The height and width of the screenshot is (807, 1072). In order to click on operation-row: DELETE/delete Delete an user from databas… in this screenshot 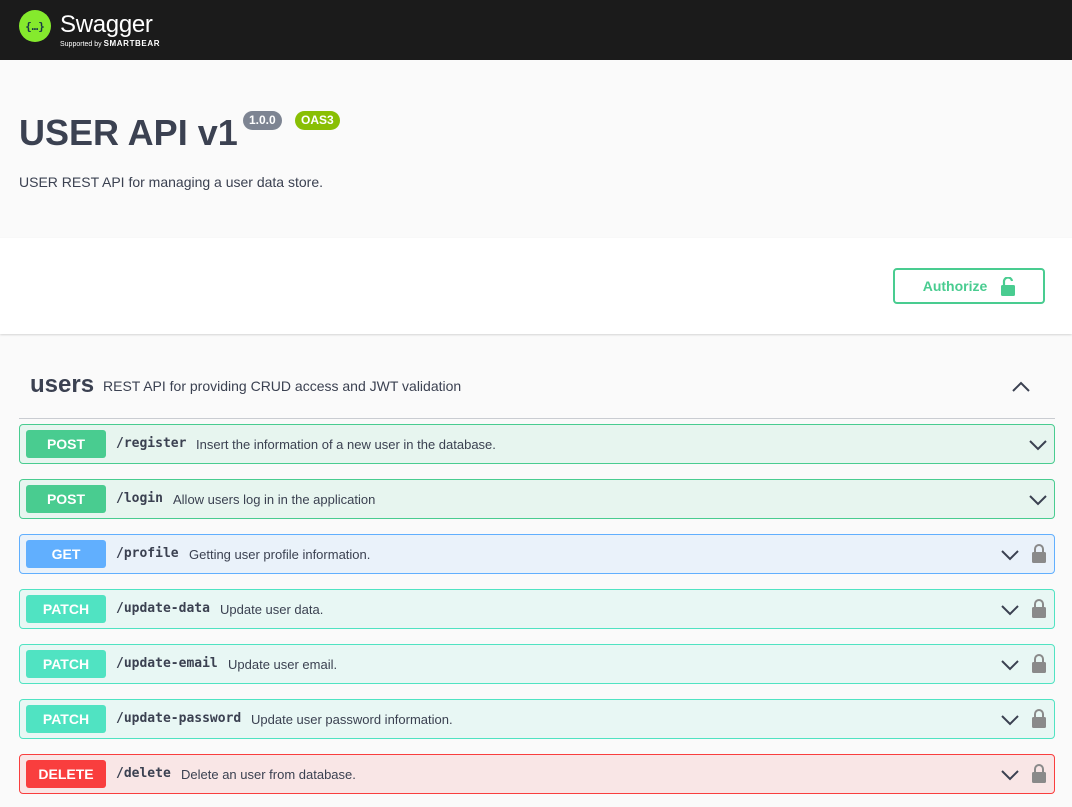, I will do `click(537, 774)`.